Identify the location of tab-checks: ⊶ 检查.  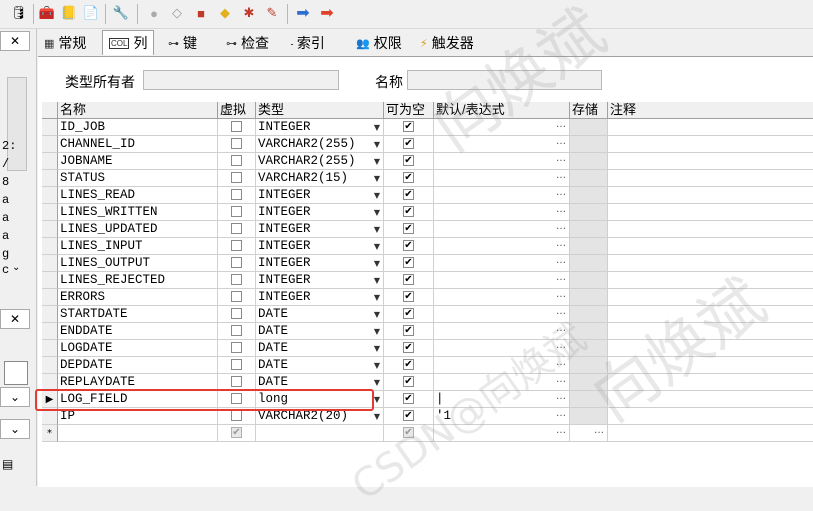
(247, 43).